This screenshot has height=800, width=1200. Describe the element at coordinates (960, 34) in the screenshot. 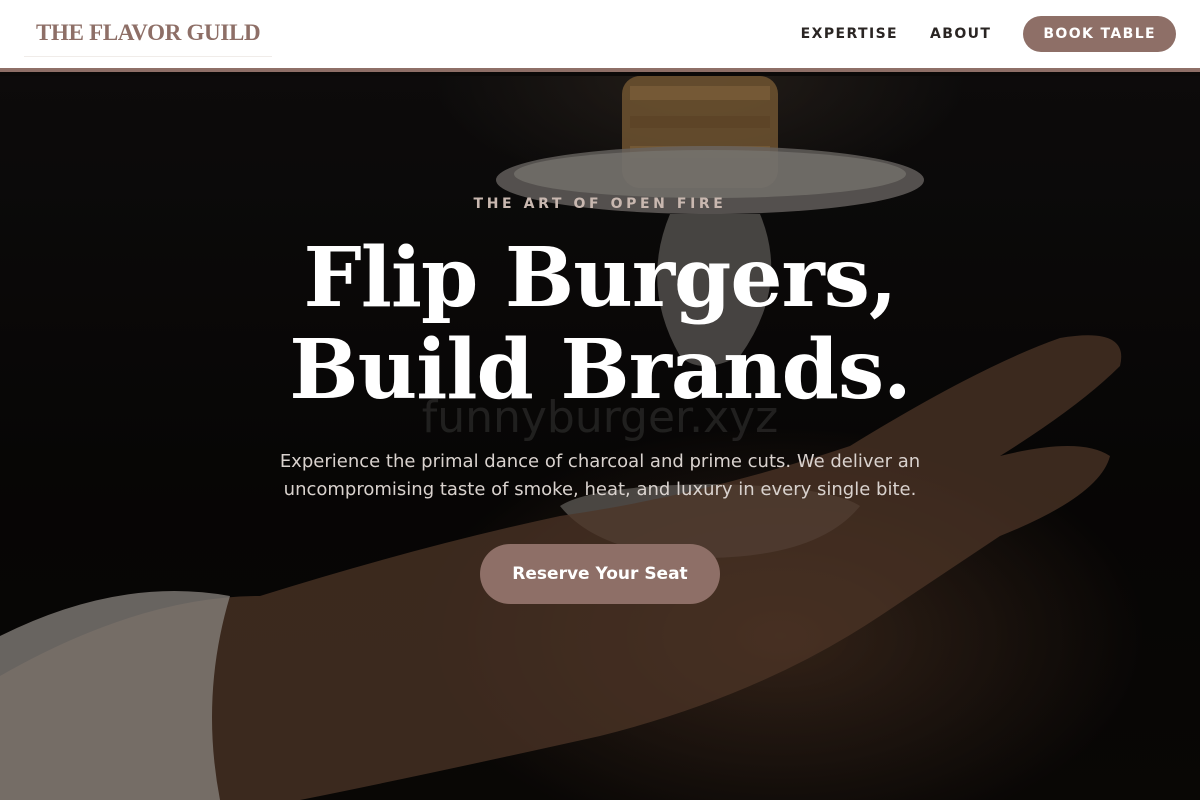

I see `nav-link-about: ABOUT` at that location.